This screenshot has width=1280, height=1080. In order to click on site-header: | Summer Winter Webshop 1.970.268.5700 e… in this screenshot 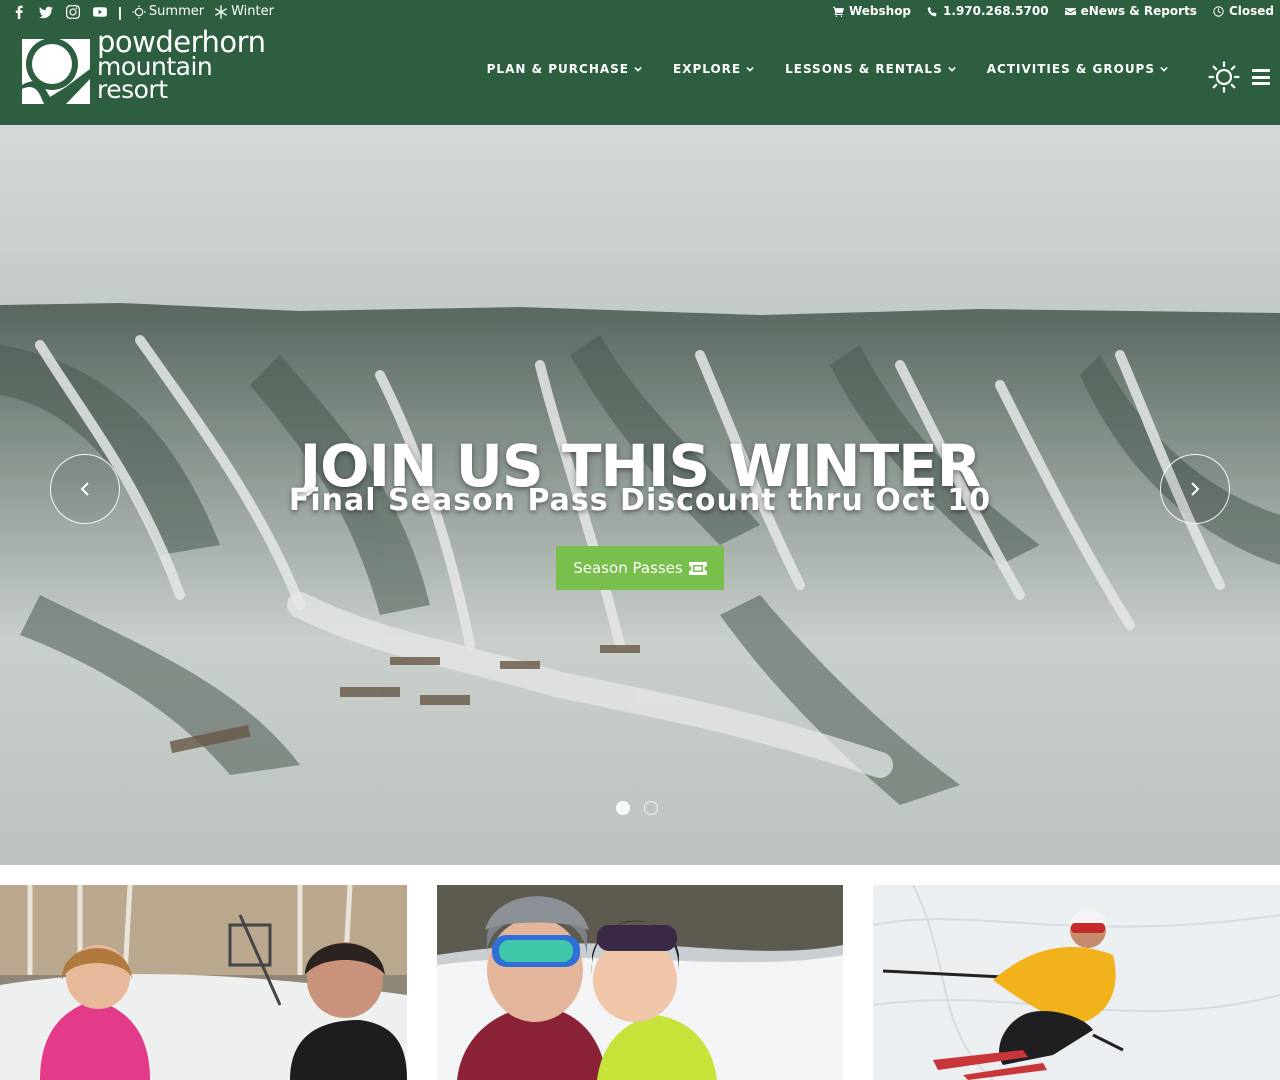, I will do `click(640, 62)`.